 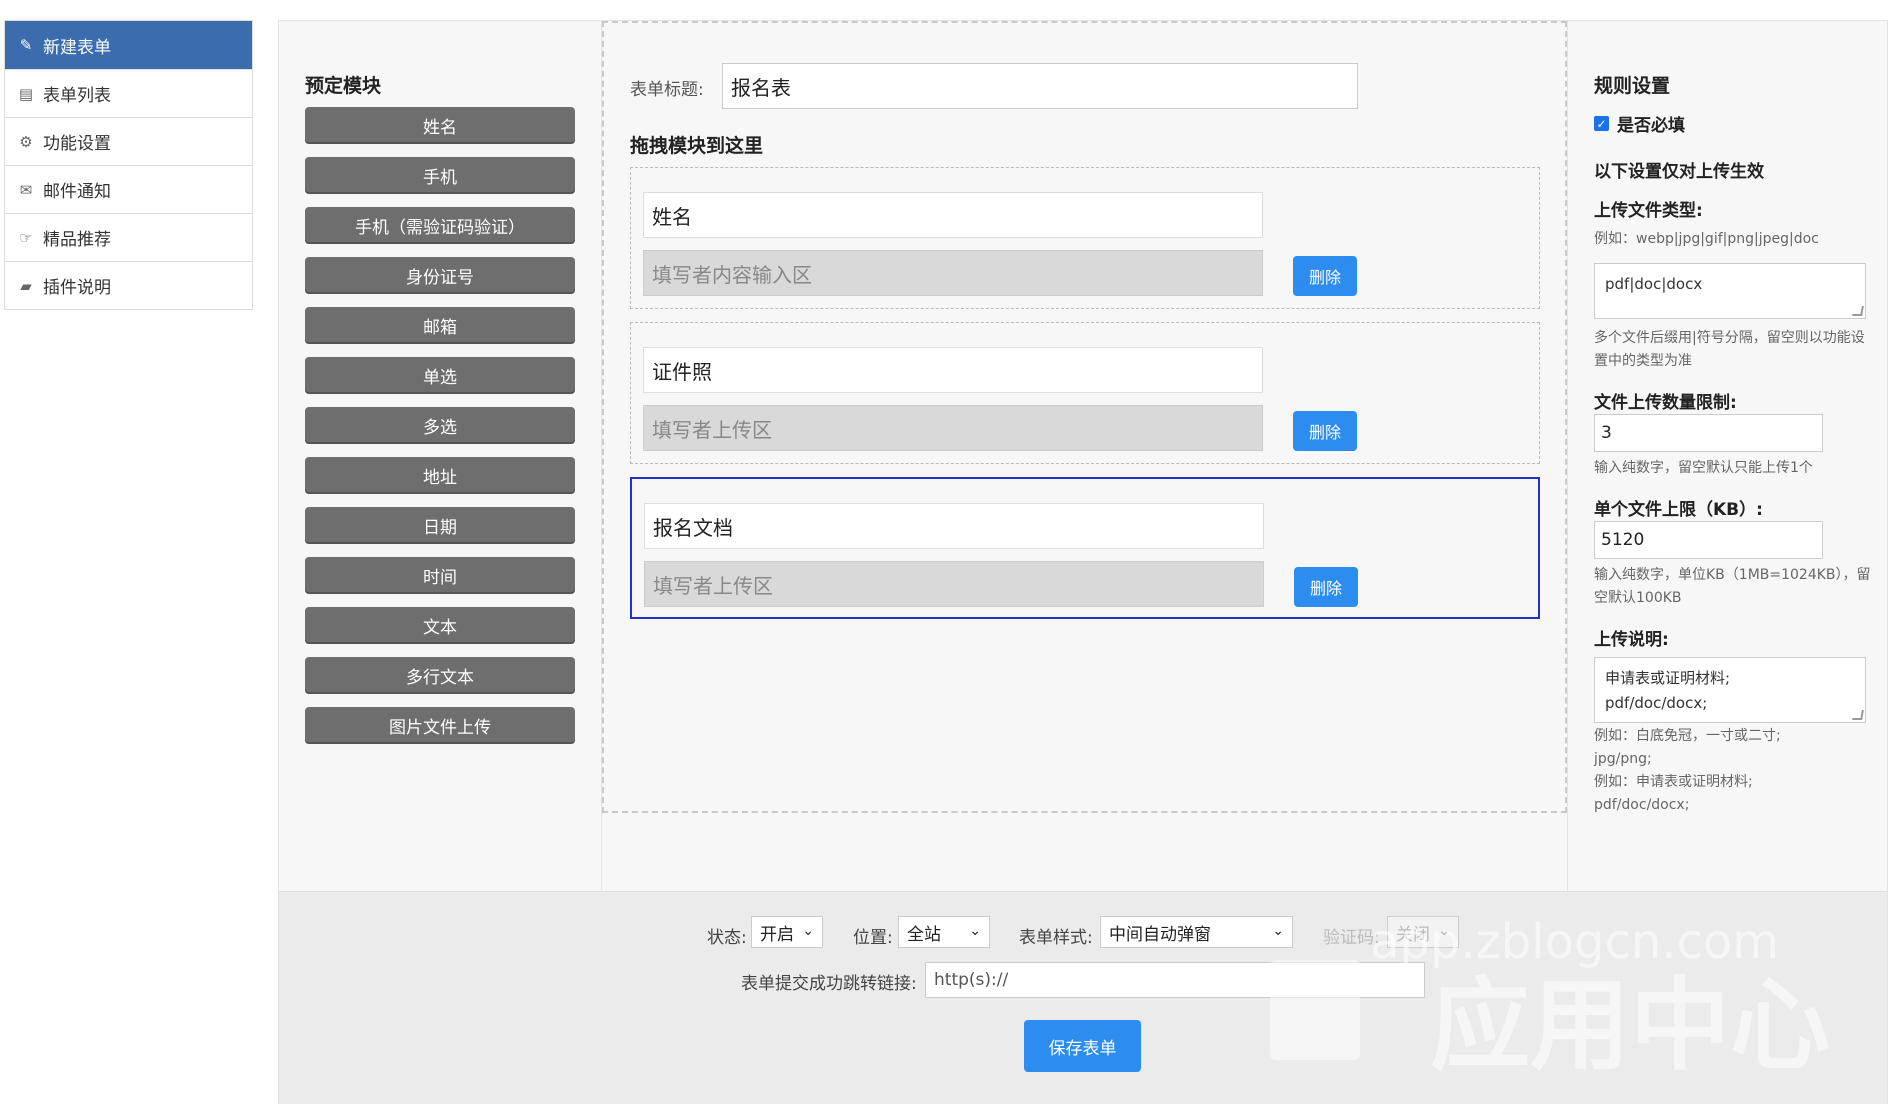 I want to click on sidebar-item-docs: ▰ 插件说明, so click(x=128, y=285).